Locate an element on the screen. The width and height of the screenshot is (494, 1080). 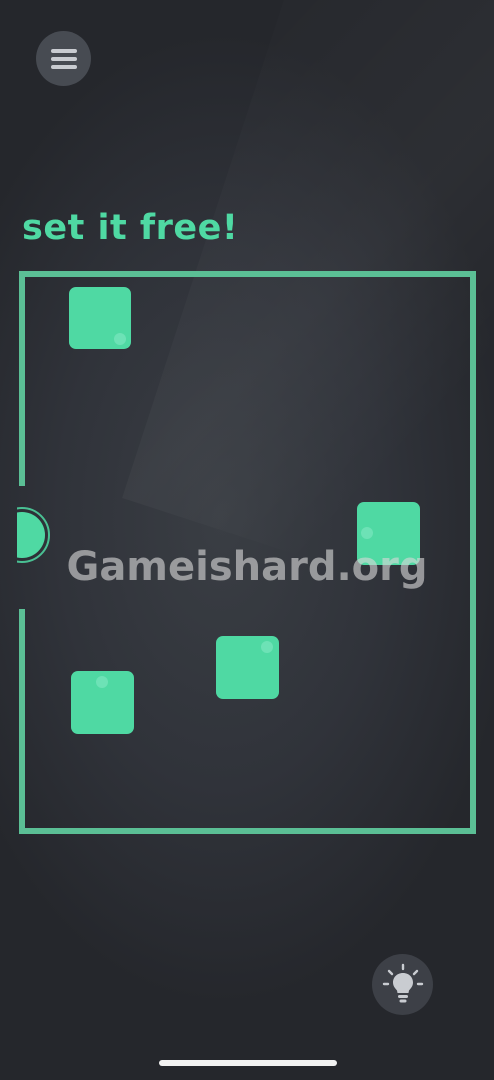
hint-button is located at coordinates (402, 984).